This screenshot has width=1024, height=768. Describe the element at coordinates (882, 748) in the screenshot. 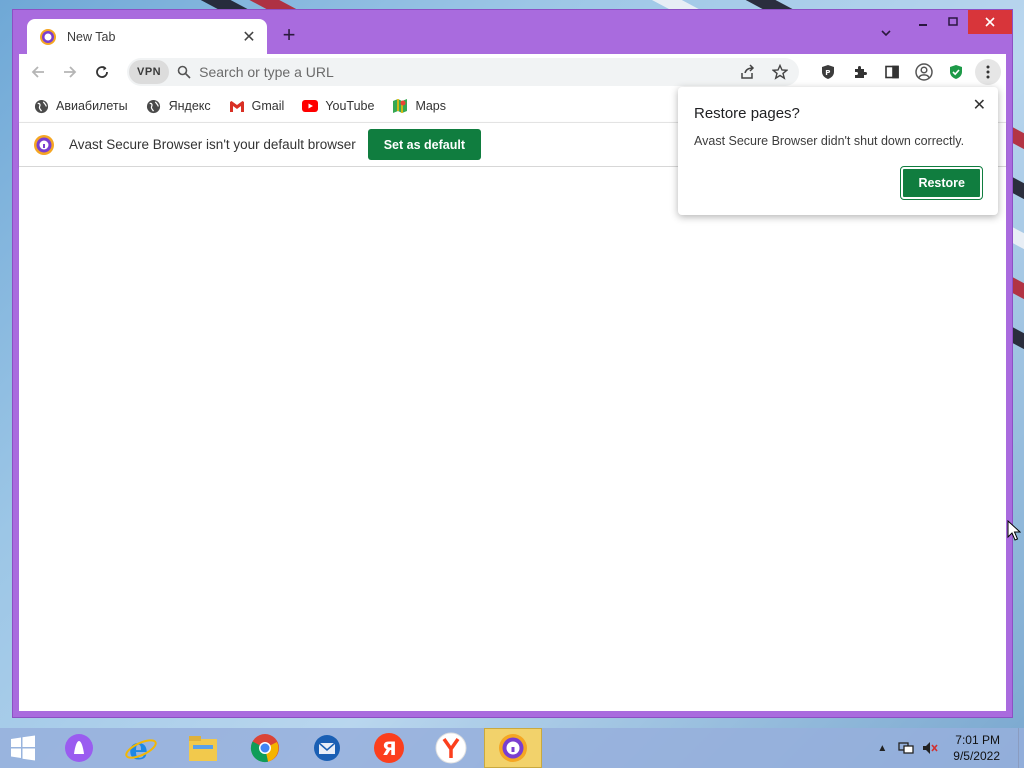

I see `show-hidden-icons-icon: ▲` at that location.